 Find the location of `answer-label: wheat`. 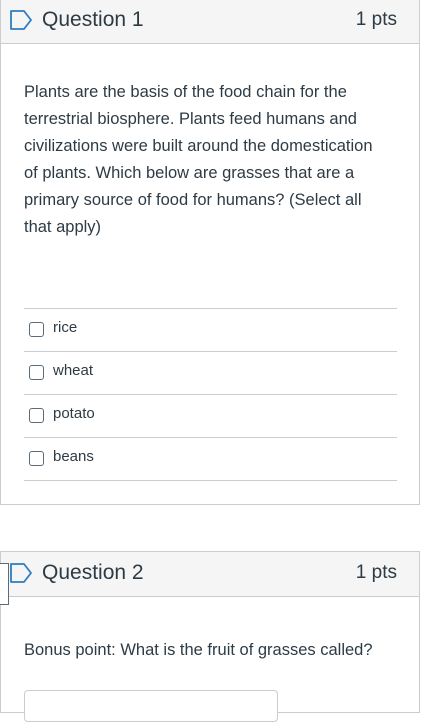

answer-label: wheat is located at coordinates (73, 370).